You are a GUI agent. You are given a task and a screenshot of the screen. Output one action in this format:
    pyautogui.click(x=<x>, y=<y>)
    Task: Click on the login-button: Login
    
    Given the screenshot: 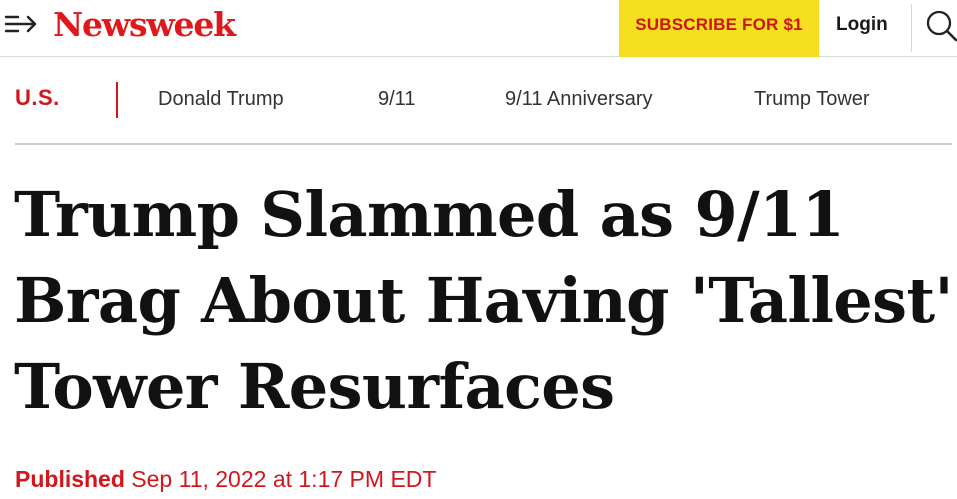 What is the action you would take?
    pyautogui.click(x=862, y=24)
    